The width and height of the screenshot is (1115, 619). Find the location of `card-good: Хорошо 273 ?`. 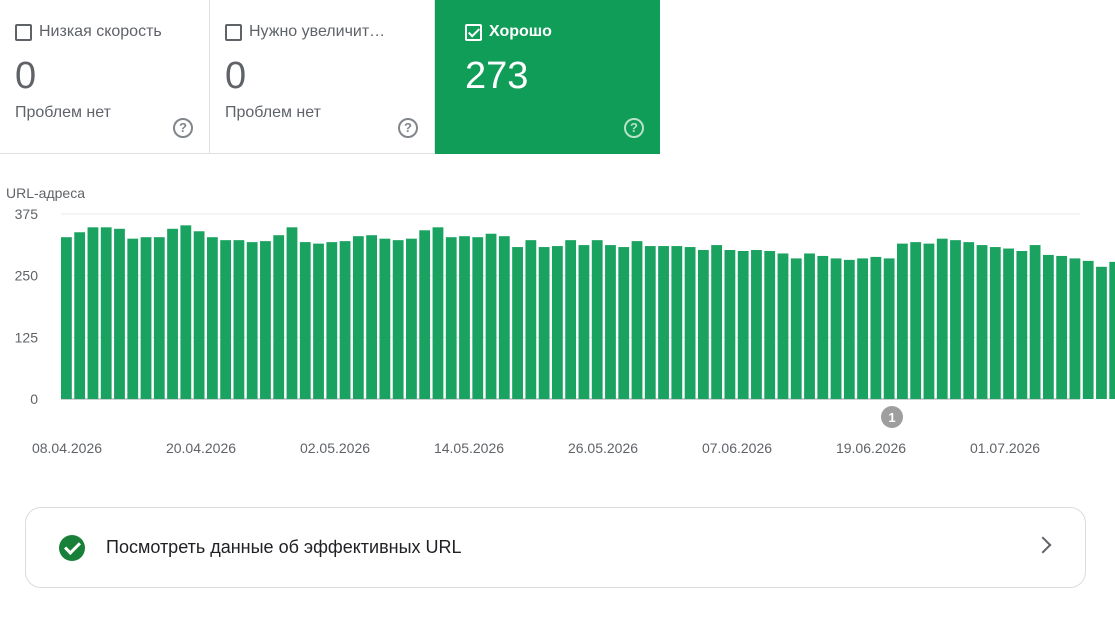

card-good: Хорошо 273 ? is located at coordinates (547, 77).